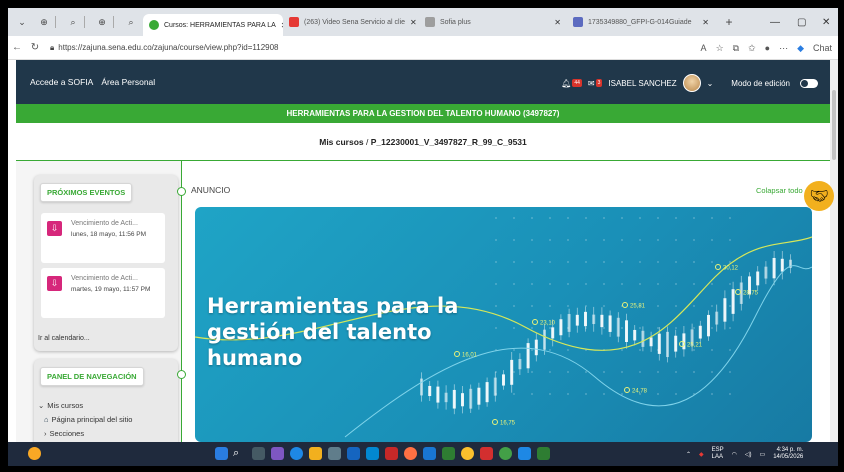  What do you see at coordinates (571, 83) in the screenshot?
I see `notifications-icon: 🔔︎ 44` at bounding box center [571, 83].